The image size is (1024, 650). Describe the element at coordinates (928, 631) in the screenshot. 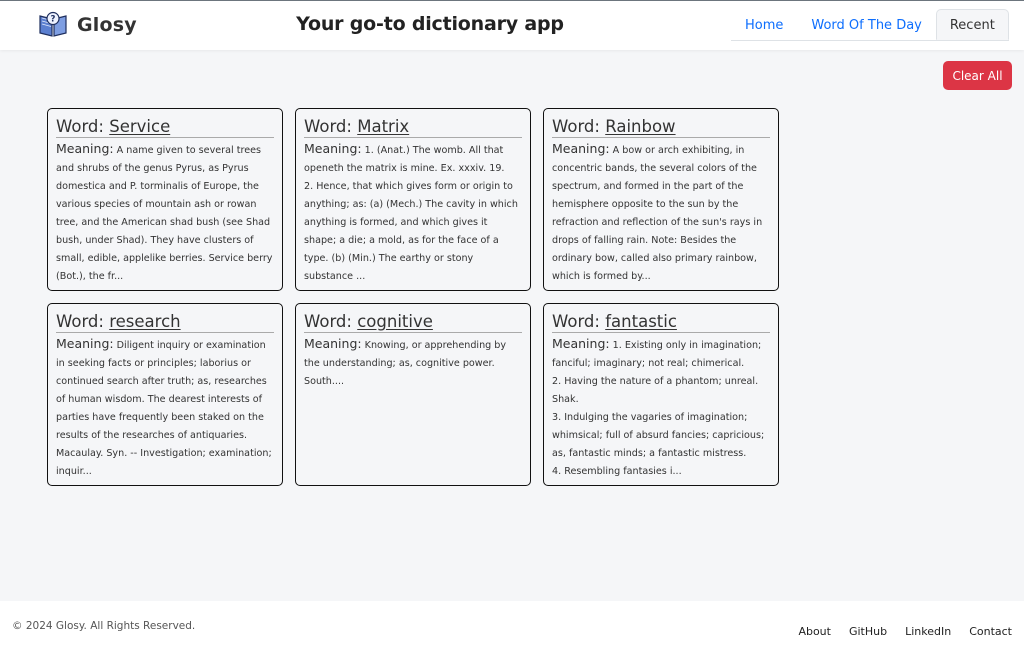

I see `footer-link-linkedin: LinkedIn` at that location.